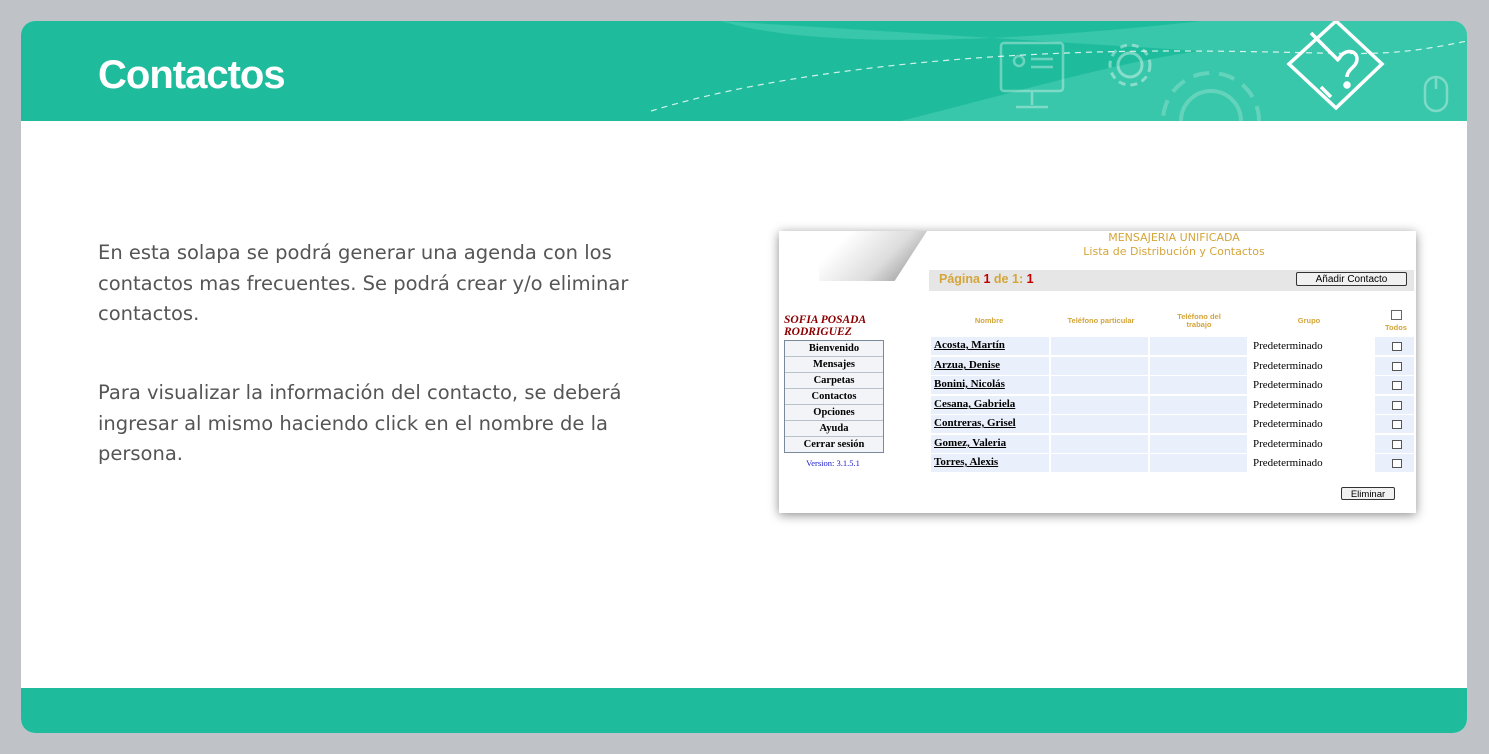  I want to click on pagination-total-prefix: 1:, so click(1018, 279).